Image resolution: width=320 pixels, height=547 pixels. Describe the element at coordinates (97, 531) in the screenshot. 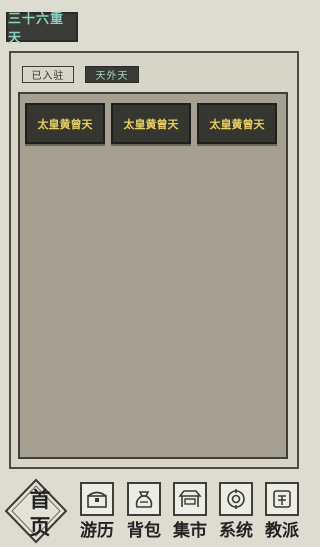

I see `nav-label: 游历` at that location.